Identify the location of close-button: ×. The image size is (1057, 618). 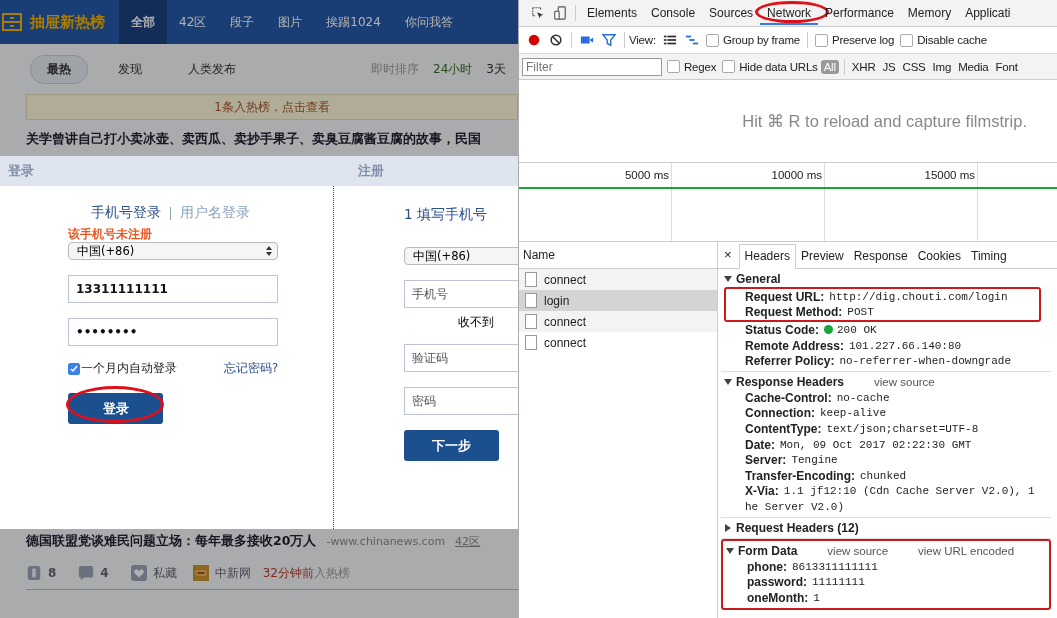
(728, 257).